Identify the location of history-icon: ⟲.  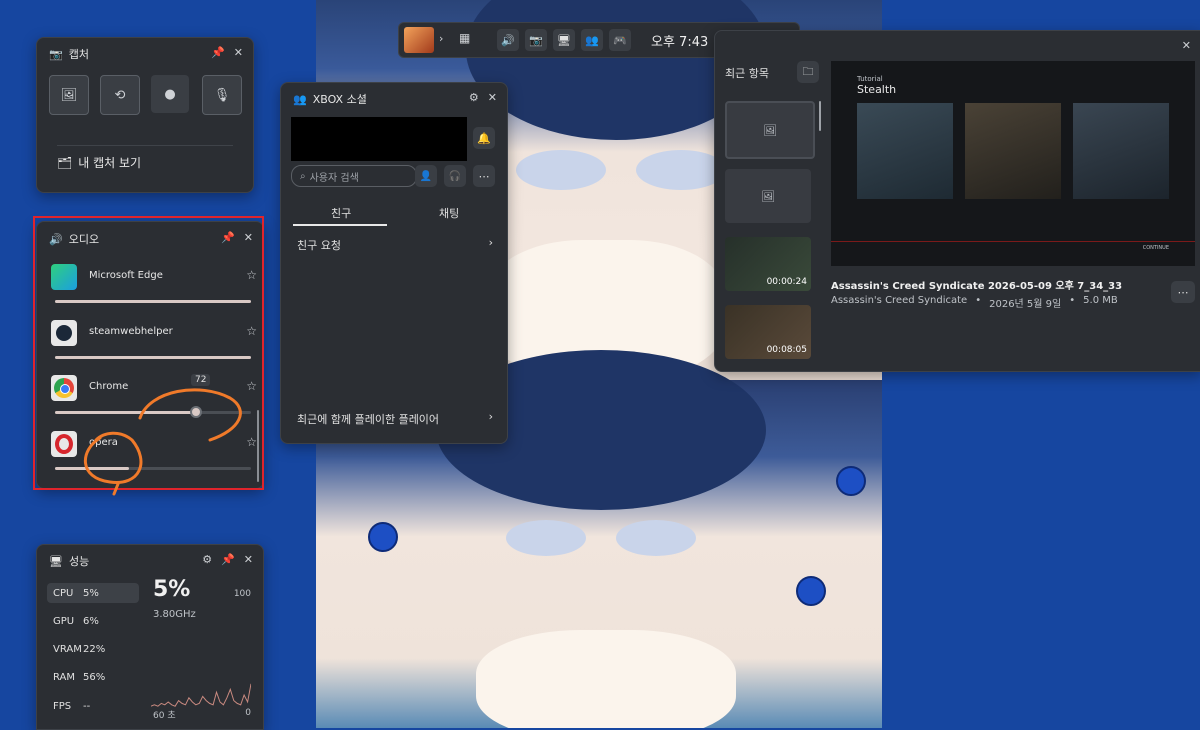
(120, 95).